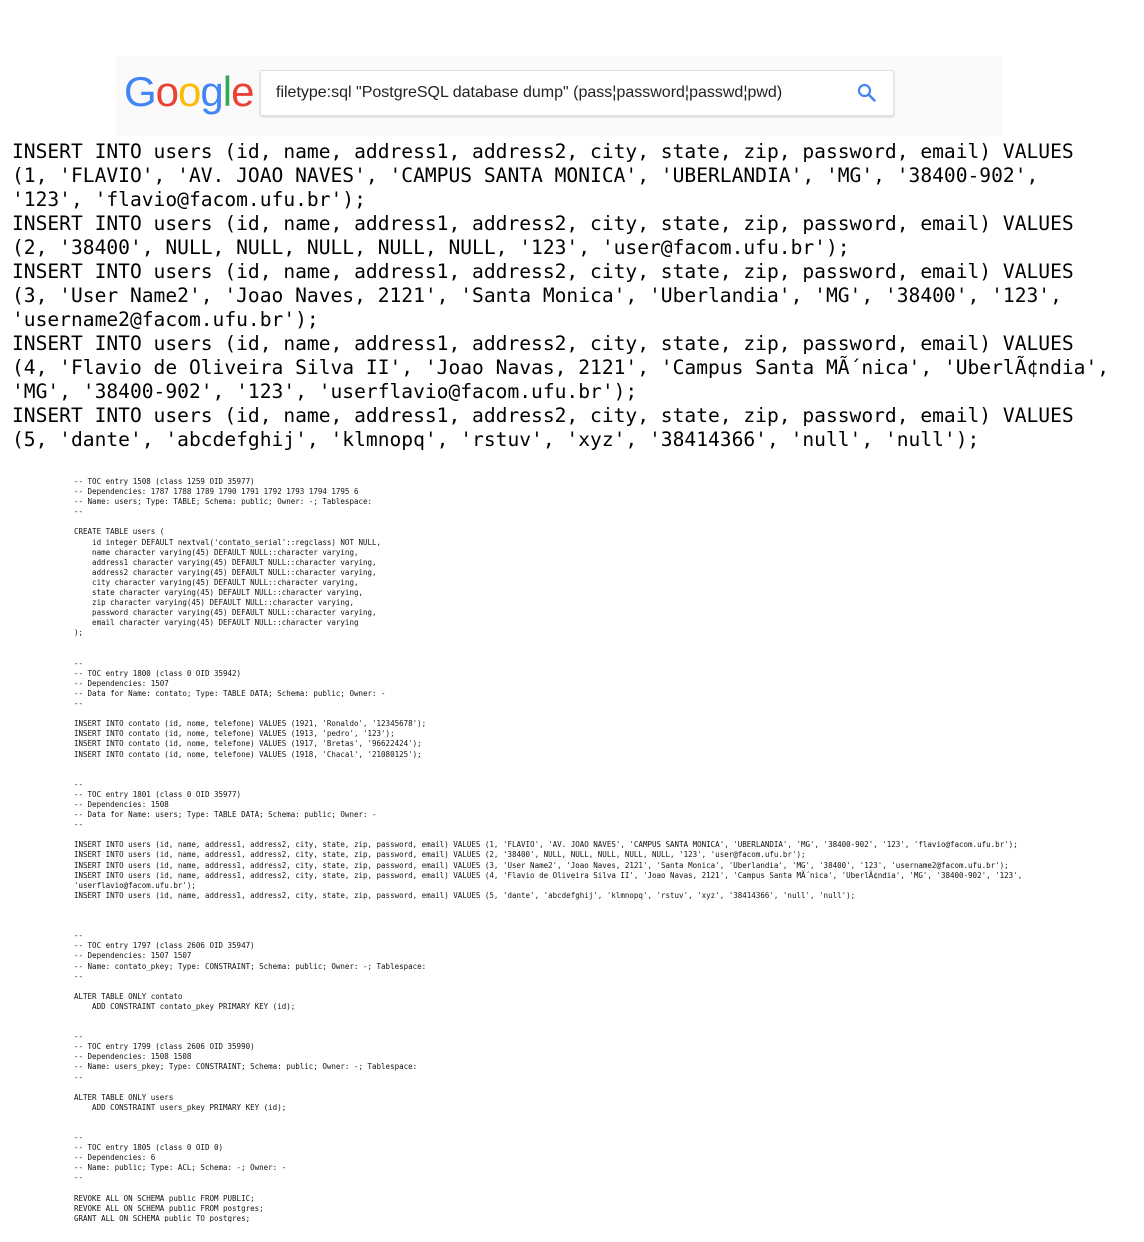 Image resolution: width=1144 pixels, height=1242 pixels. What do you see at coordinates (189, 199) in the screenshot?
I see `sql-line: '123', 'flavio@facom.ufu.br');` at bounding box center [189, 199].